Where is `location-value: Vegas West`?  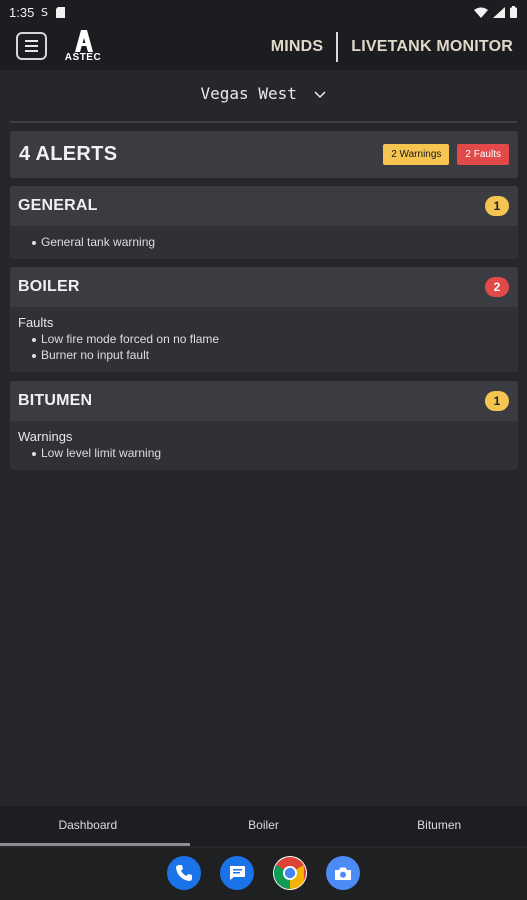
location-value: Vegas West is located at coordinates (248, 93).